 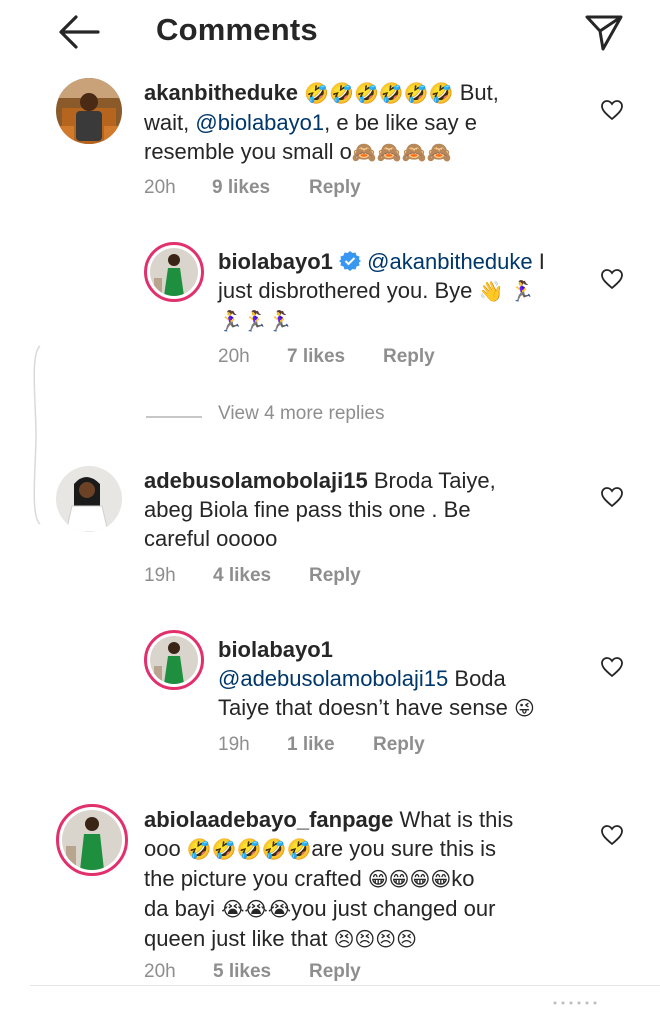 I want to click on emoji-loud-cry: 😭😭😭, so click(x=256, y=909).